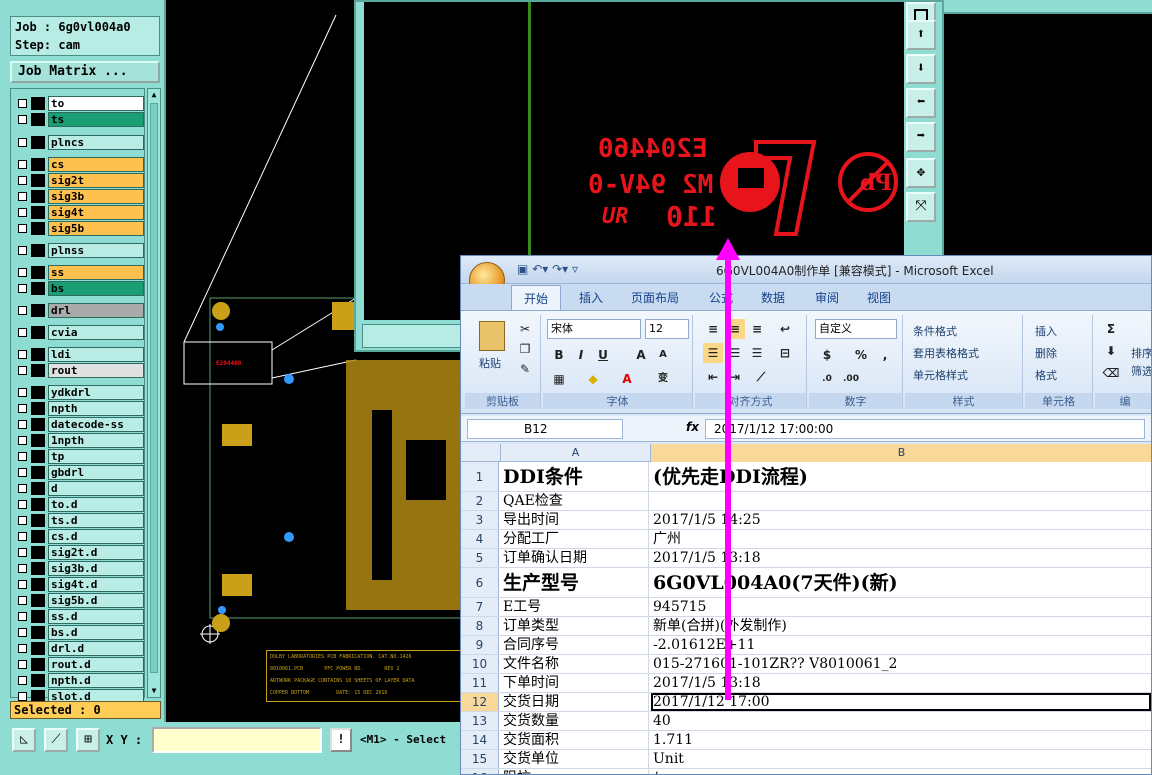  What do you see at coordinates (827, 355) in the screenshot?
I see `currency-icon: $` at bounding box center [827, 355].